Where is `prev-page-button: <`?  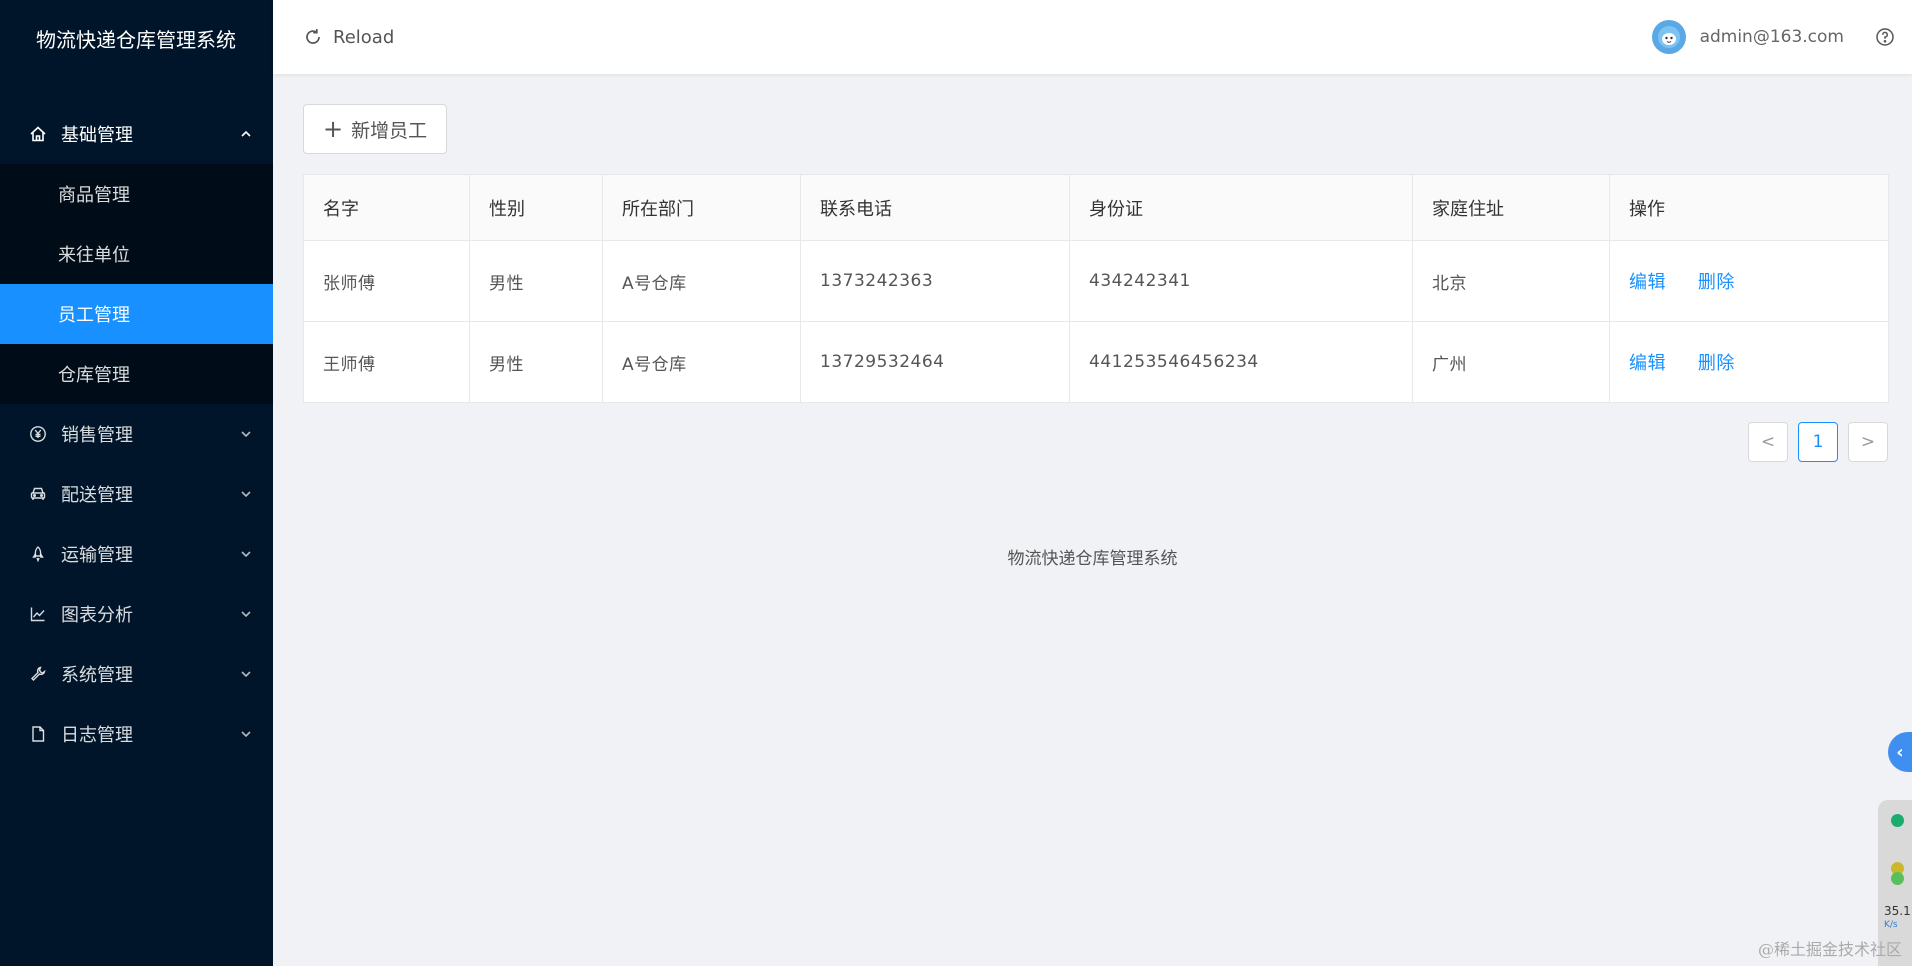 prev-page-button: < is located at coordinates (1768, 442).